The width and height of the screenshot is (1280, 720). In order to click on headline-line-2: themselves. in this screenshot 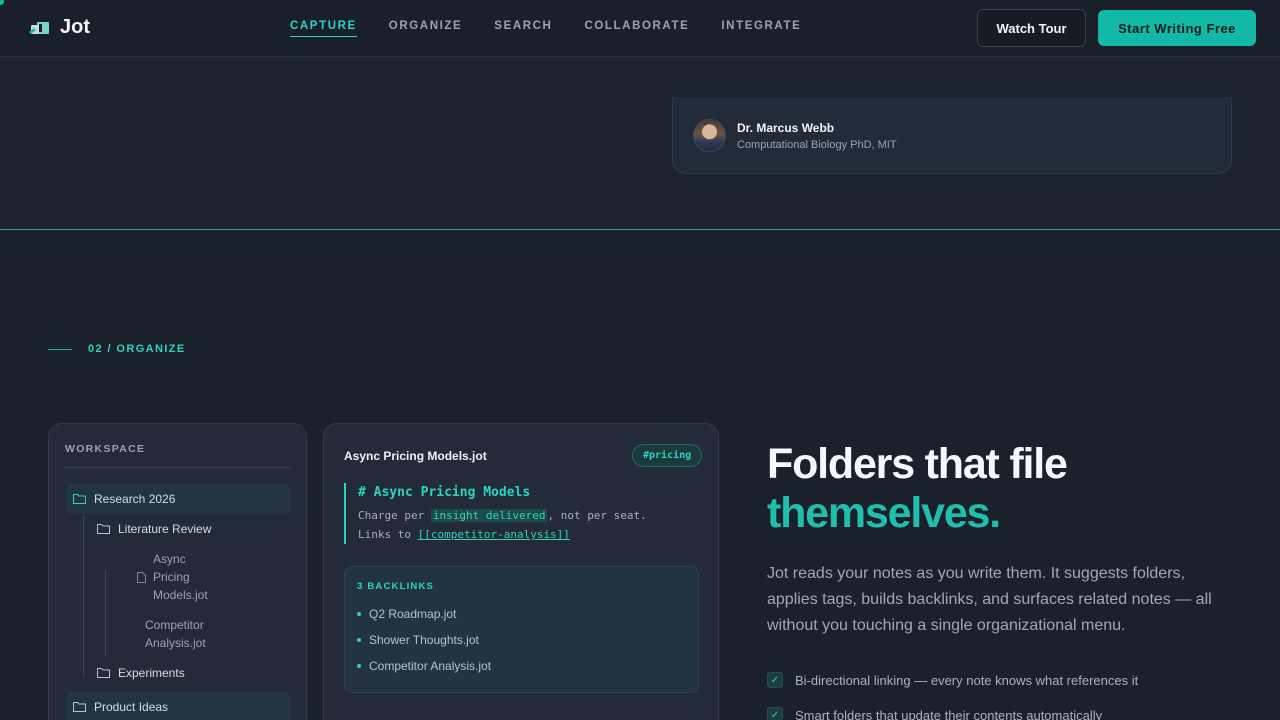, I will do `click(884, 513)`.